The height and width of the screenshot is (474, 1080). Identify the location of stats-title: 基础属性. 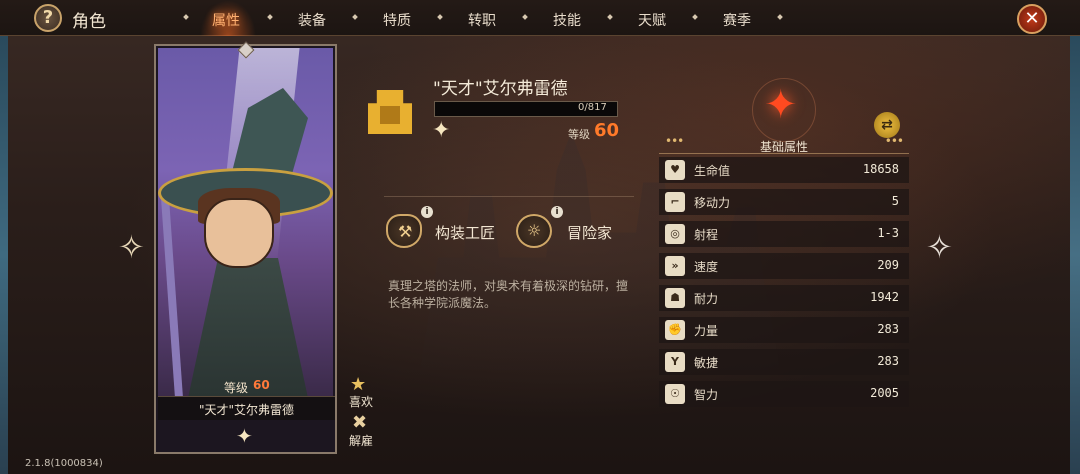
(783, 147).